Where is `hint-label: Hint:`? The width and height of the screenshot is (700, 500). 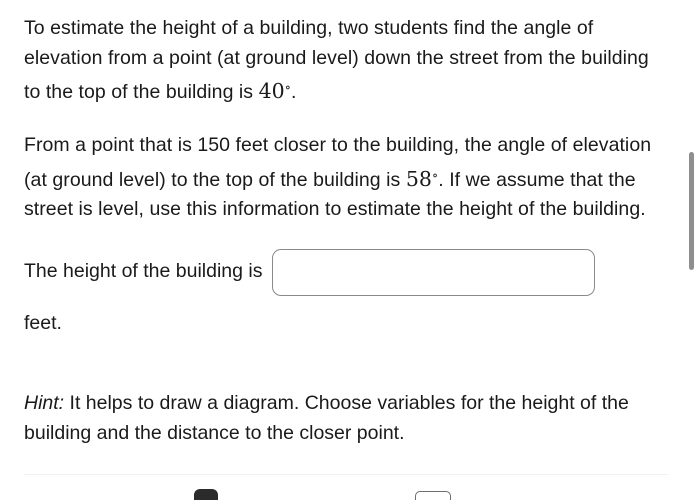 hint-label: Hint: is located at coordinates (44, 403).